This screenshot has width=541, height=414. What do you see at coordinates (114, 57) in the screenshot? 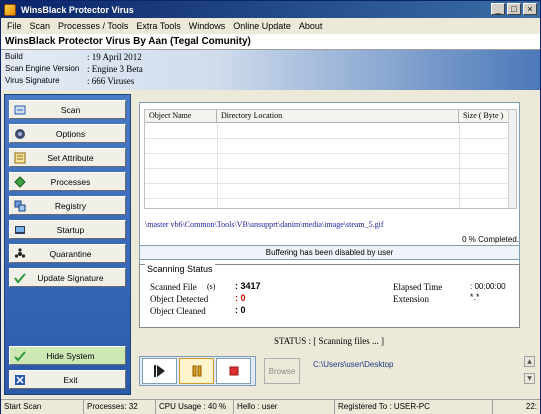
I see `info-value: : 19 April 2012` at bounding box center [114, 57].